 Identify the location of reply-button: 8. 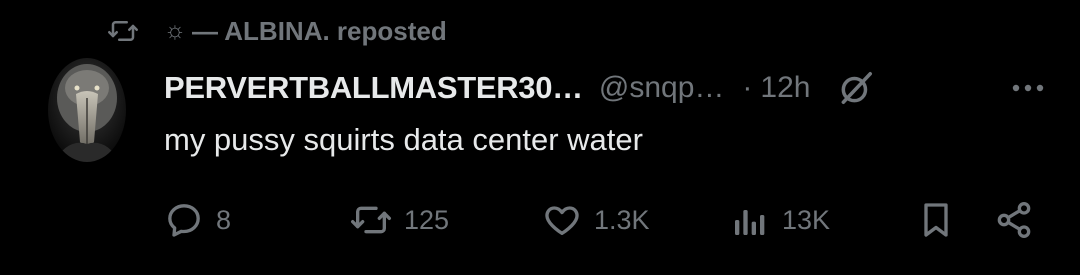
(197, 220).